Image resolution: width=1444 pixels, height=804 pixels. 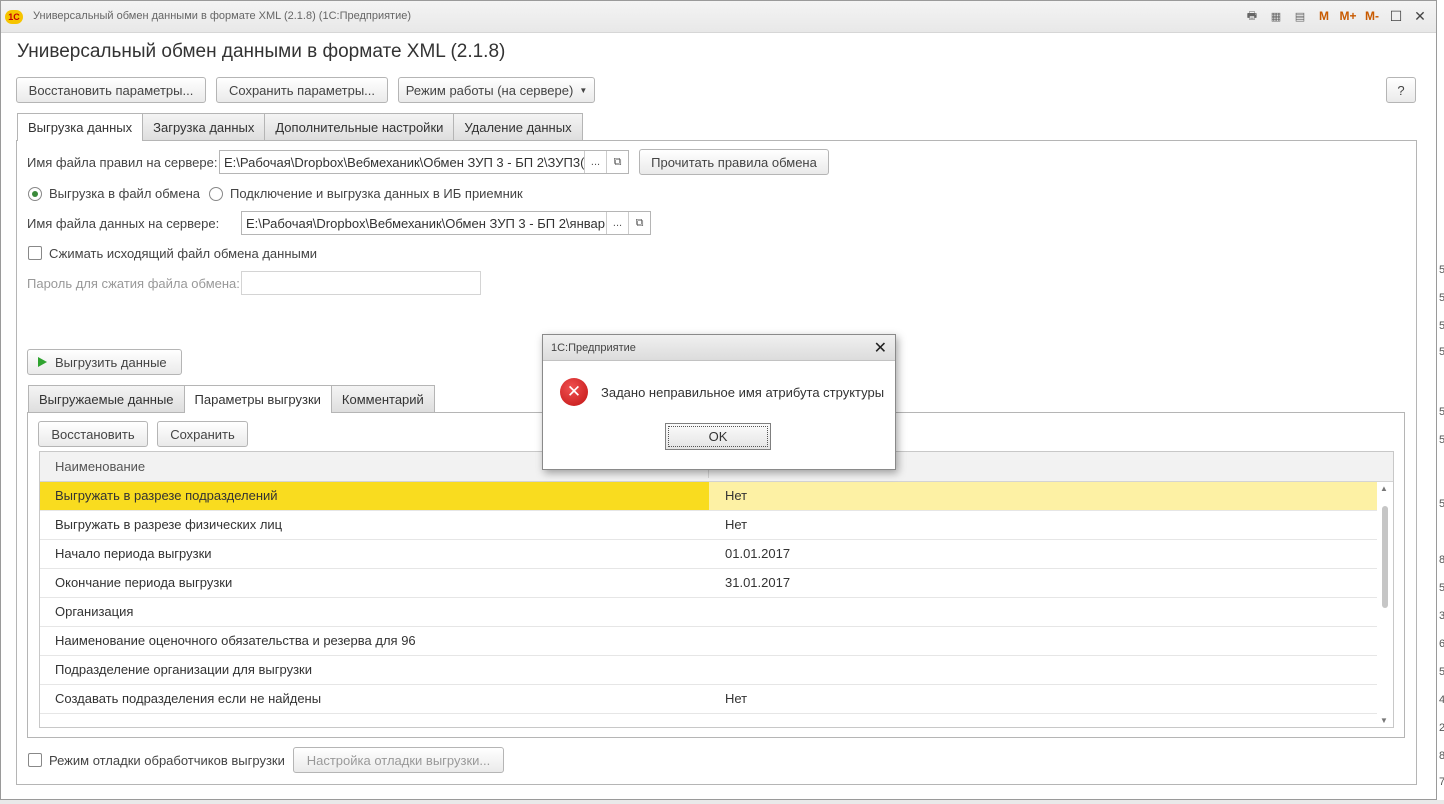 I want to click on dialog-title-bar: 1С:Предприятие ✕, so click(x=719, y=348).